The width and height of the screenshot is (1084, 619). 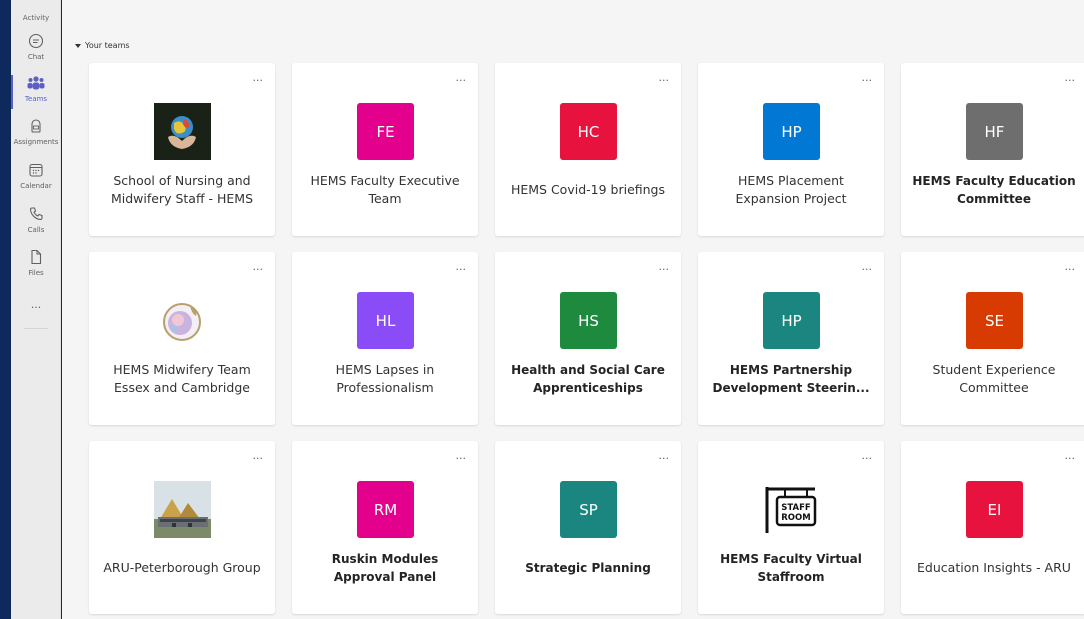 What do you see at coordinates (182, 509) in the screenshot?
I see `building-photo-image` at bounding box center [182, 509].